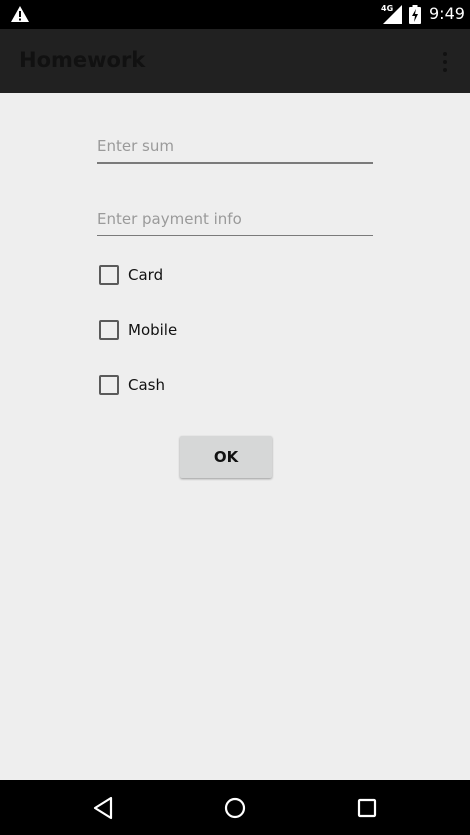  I want to click on card-checkbox: Card, so click(131, 275).